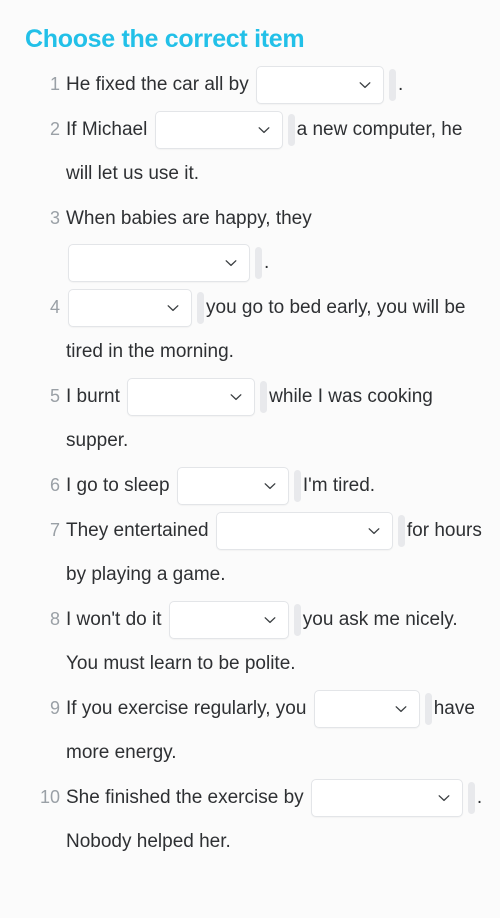 Image resolution: width=500 pixels, height=918 pixels. What do you see at coordinates (54, 708) in the screenshot?
I see `question-number: 9` at bounding box center [54, 708].